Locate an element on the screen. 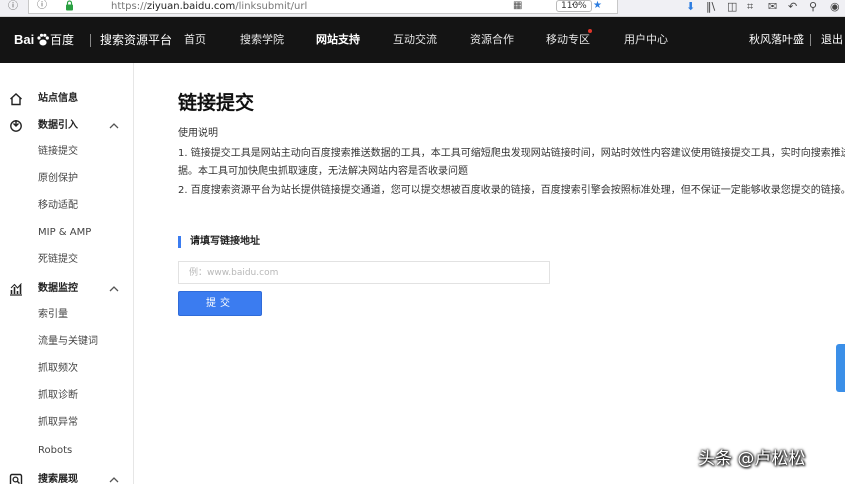 This screenshot has width=845, height=484. sidebar-item-site-info: 站点信息 is located at coordinates (67, 99).